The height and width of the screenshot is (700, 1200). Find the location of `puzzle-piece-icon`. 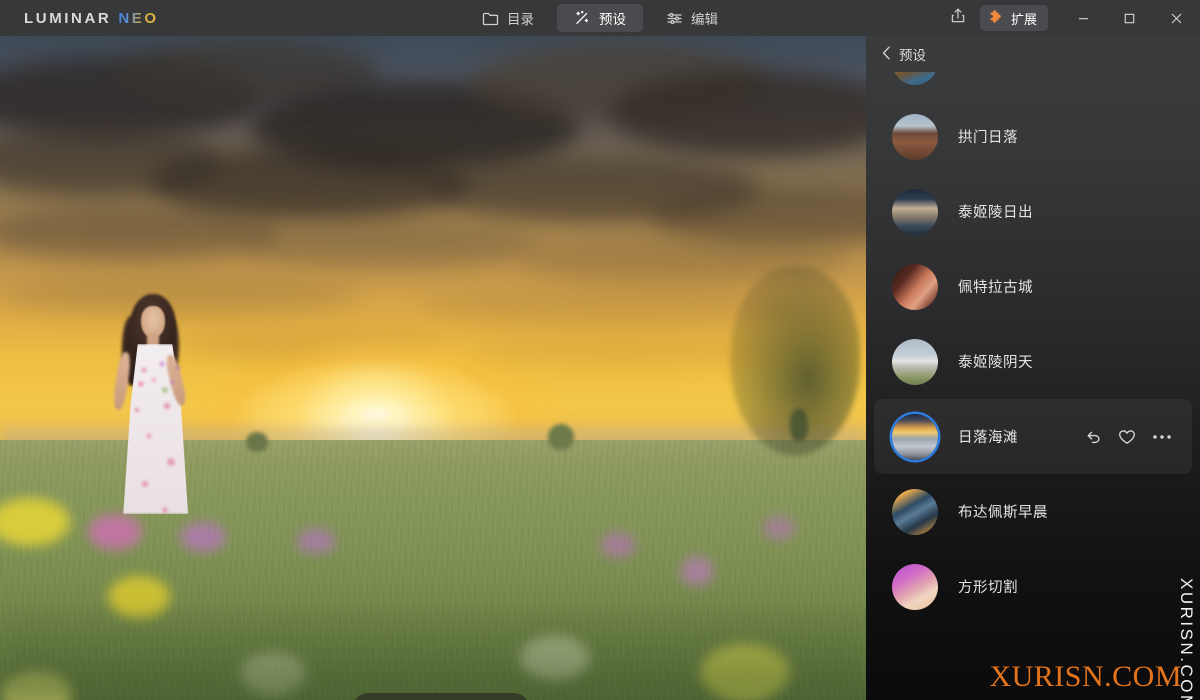

puzzle-piece-icon is located at coordinates (996, 18).